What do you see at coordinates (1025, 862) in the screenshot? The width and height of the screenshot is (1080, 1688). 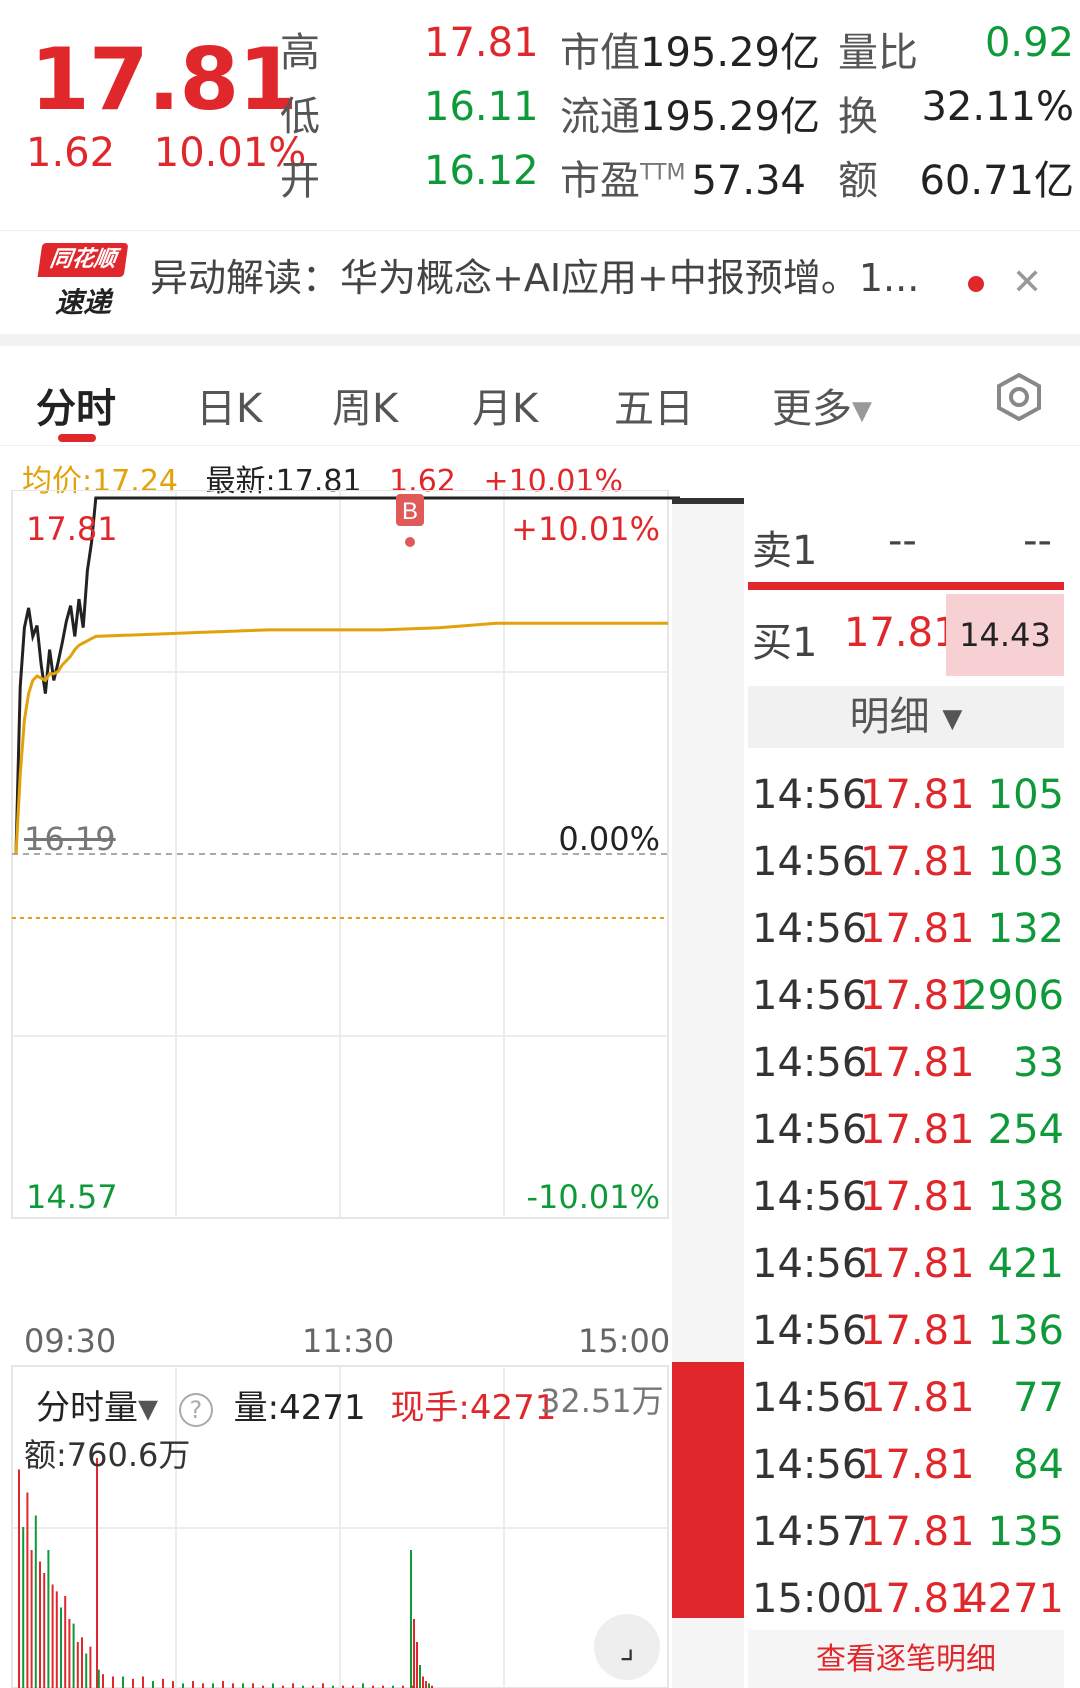 I see `trade-volume: 103` at bounding box center [1025, 862].